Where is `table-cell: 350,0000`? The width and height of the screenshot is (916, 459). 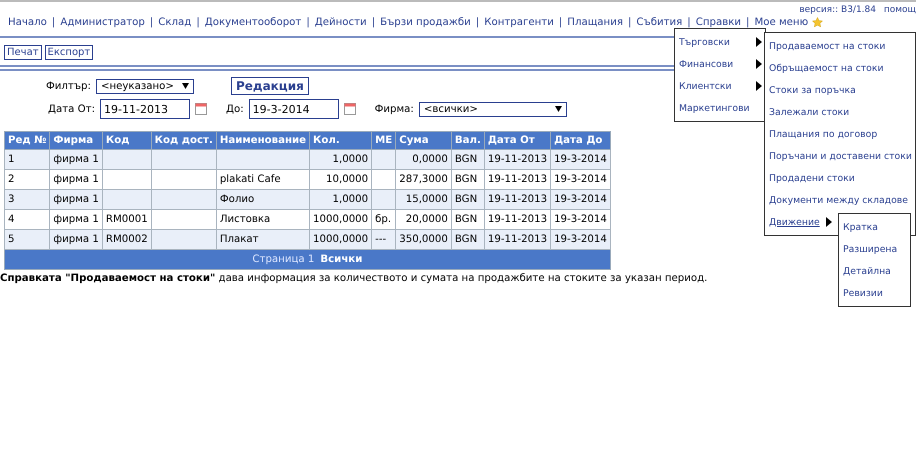 table-cell: 350,0000 is located at coordinates (424, 240).